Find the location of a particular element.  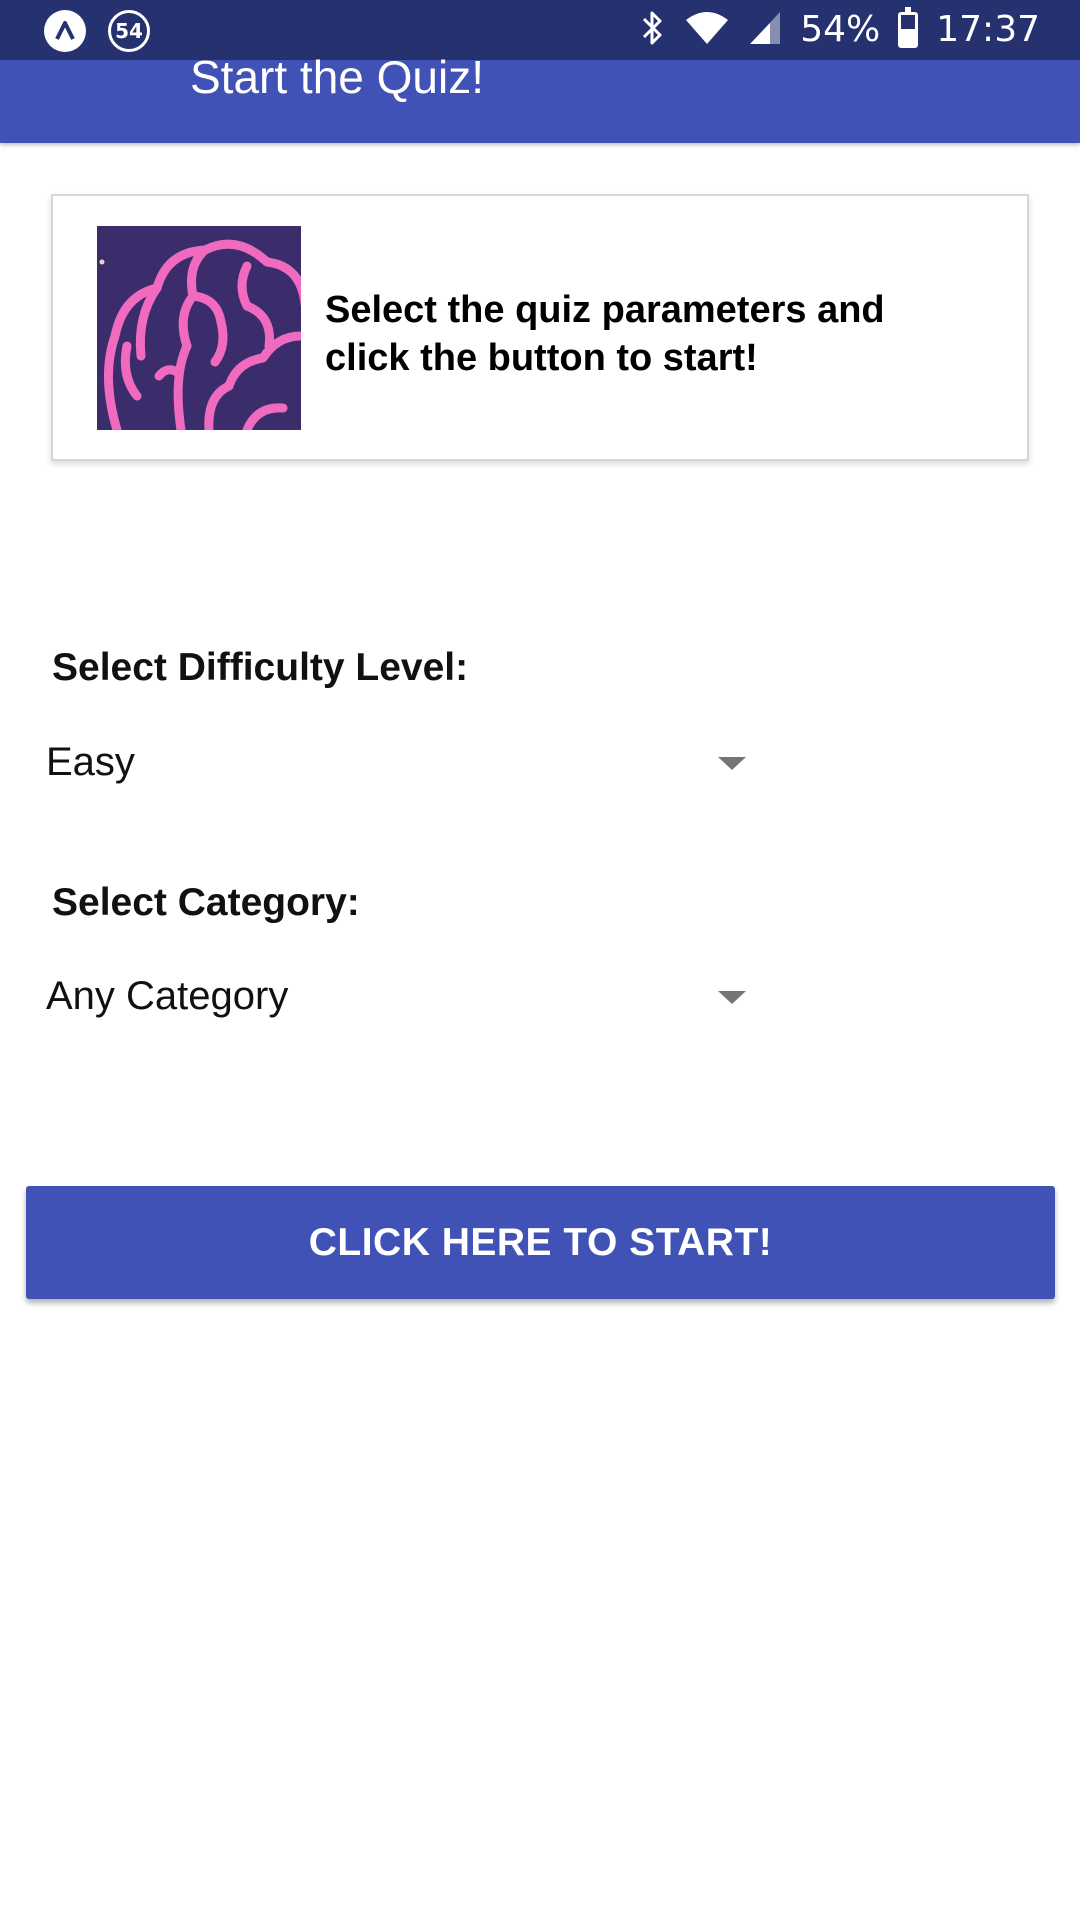

difficulty-selected-value: Easy is located at coordinates (90, 761).